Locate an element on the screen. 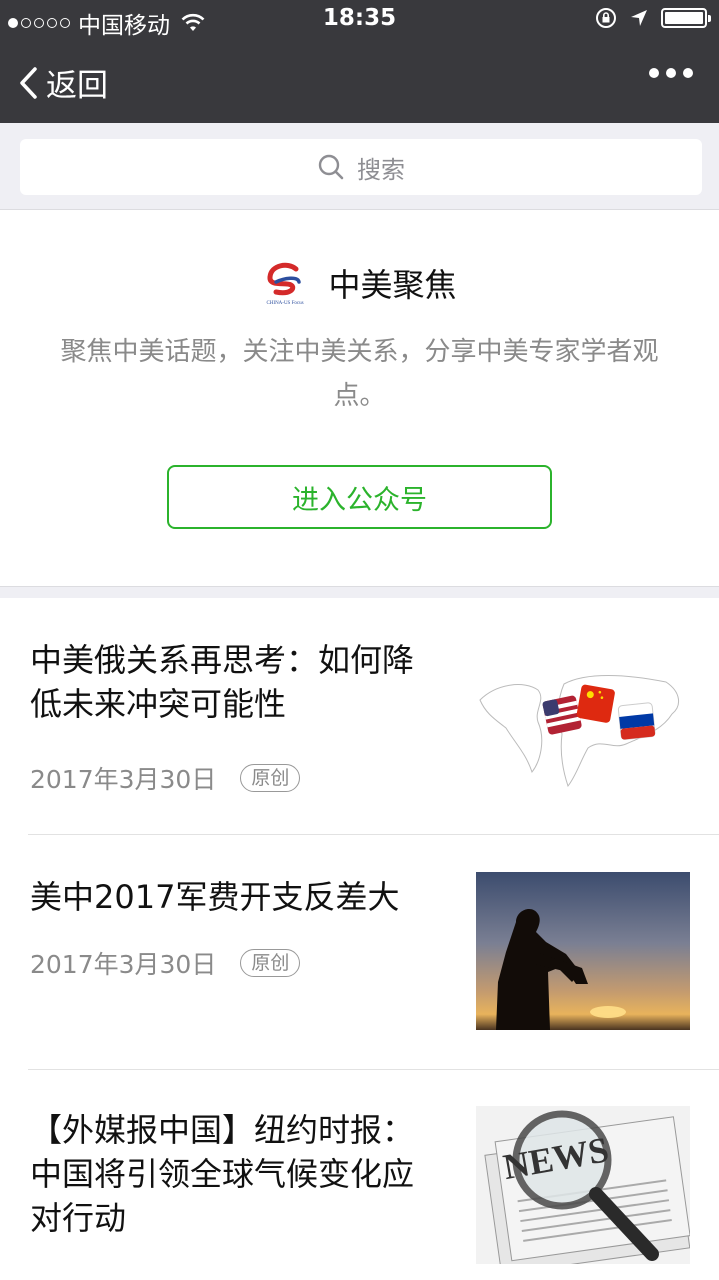 The image size is (719, 1280). back-label: 返回 is located at coordinates (77, 86).